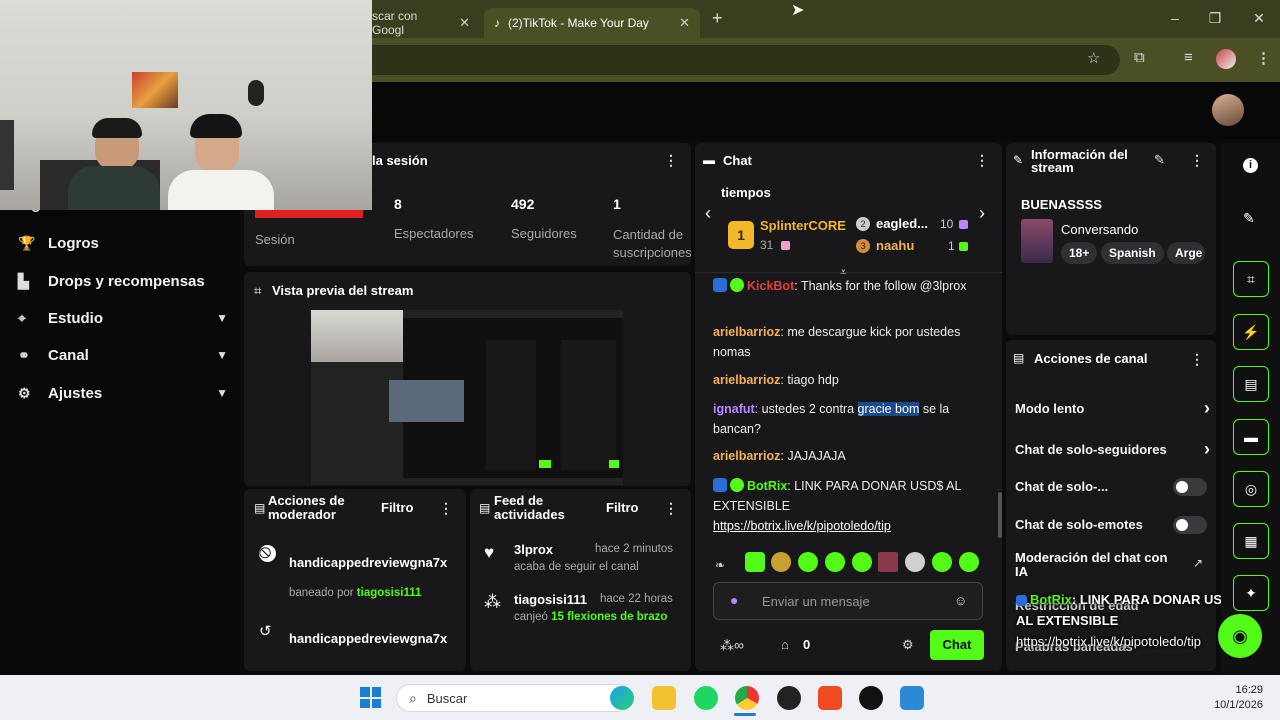 This screenshot has height=720, width=1280. Describe the element at coordinates (803, 225) in the screenshot. I see `leader-name: SplinterCORE` at that location.